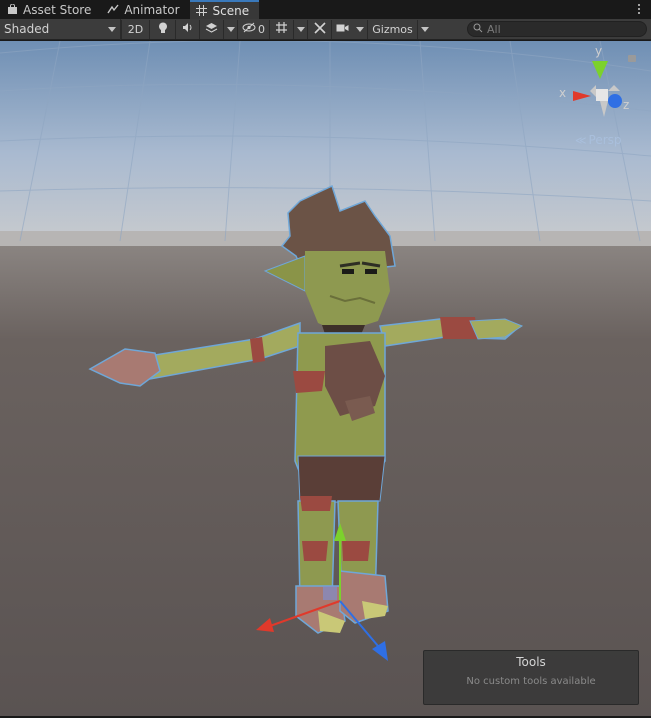  What do you see at coordinates (599, 51) in the screenshot?
I see `axis-y-label: y` at bounding box center [599, 51].